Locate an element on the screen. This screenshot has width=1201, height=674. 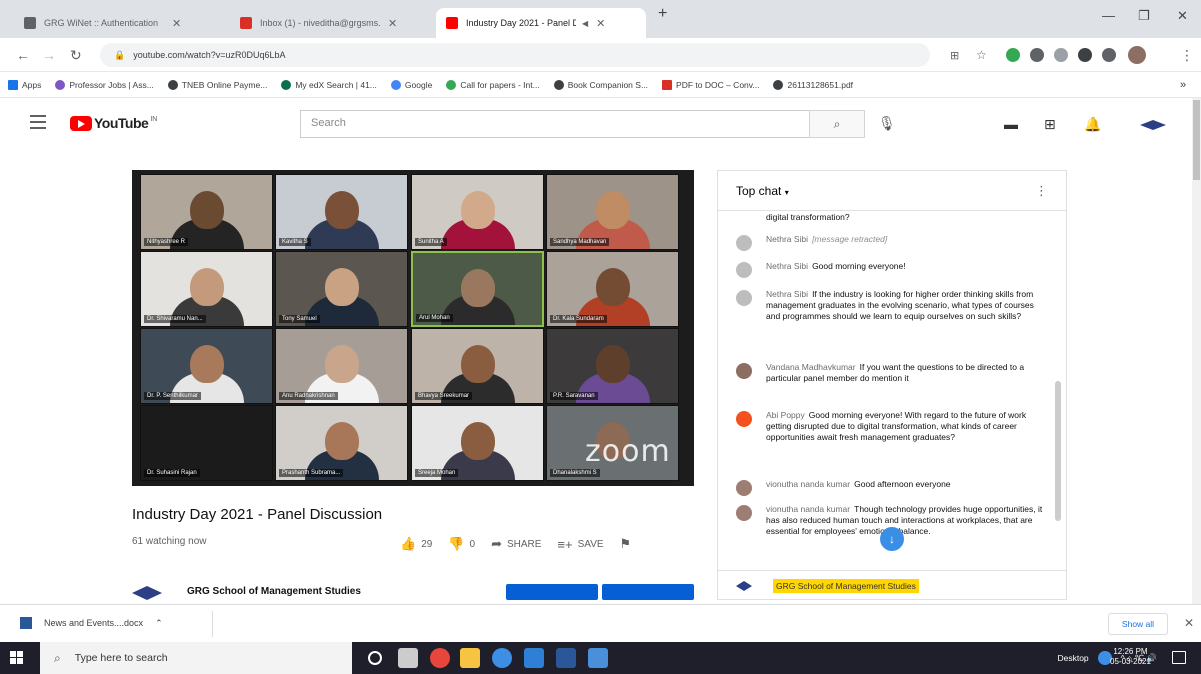
participant-tile: Kavitha S is located at coordinates (341, 212).